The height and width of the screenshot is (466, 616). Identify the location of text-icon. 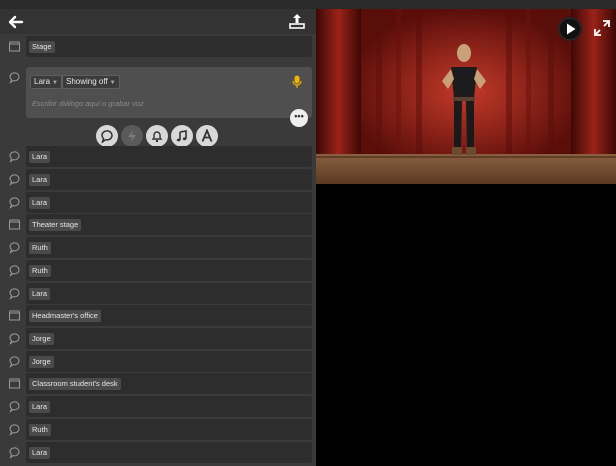
(207, 136).